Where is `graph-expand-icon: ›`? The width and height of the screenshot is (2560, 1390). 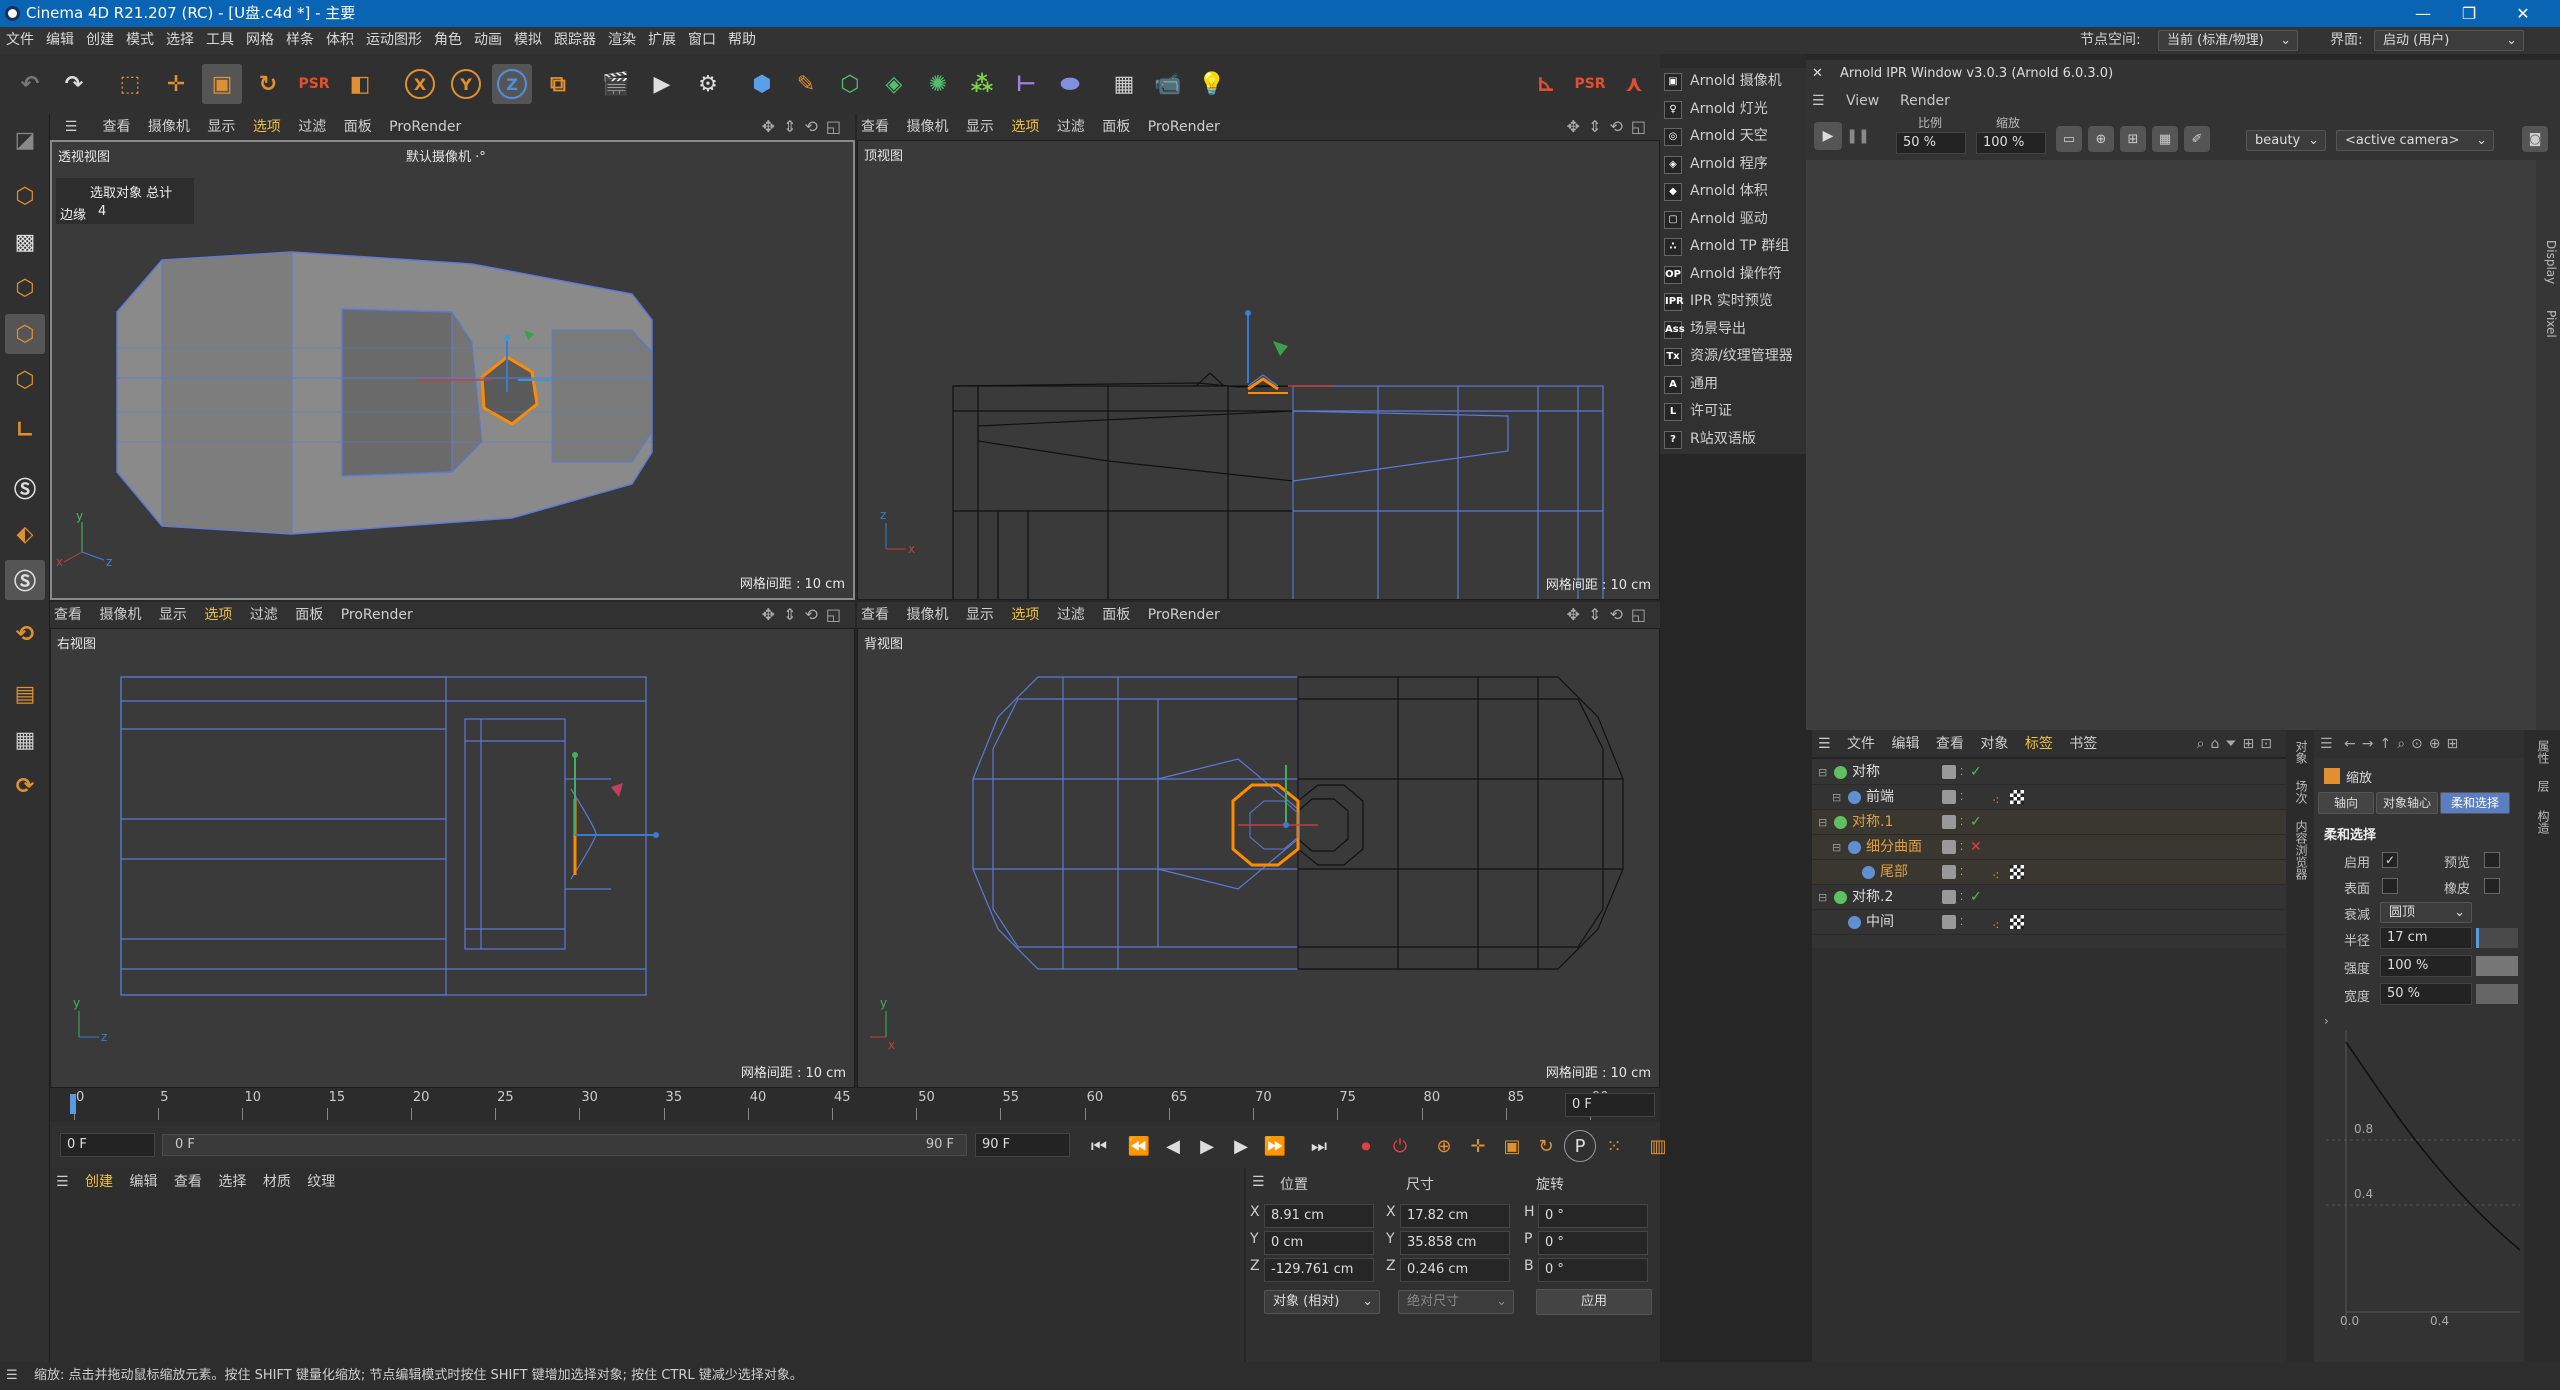
graph-expand-icon: › is located at coordinates (2326, 1021).